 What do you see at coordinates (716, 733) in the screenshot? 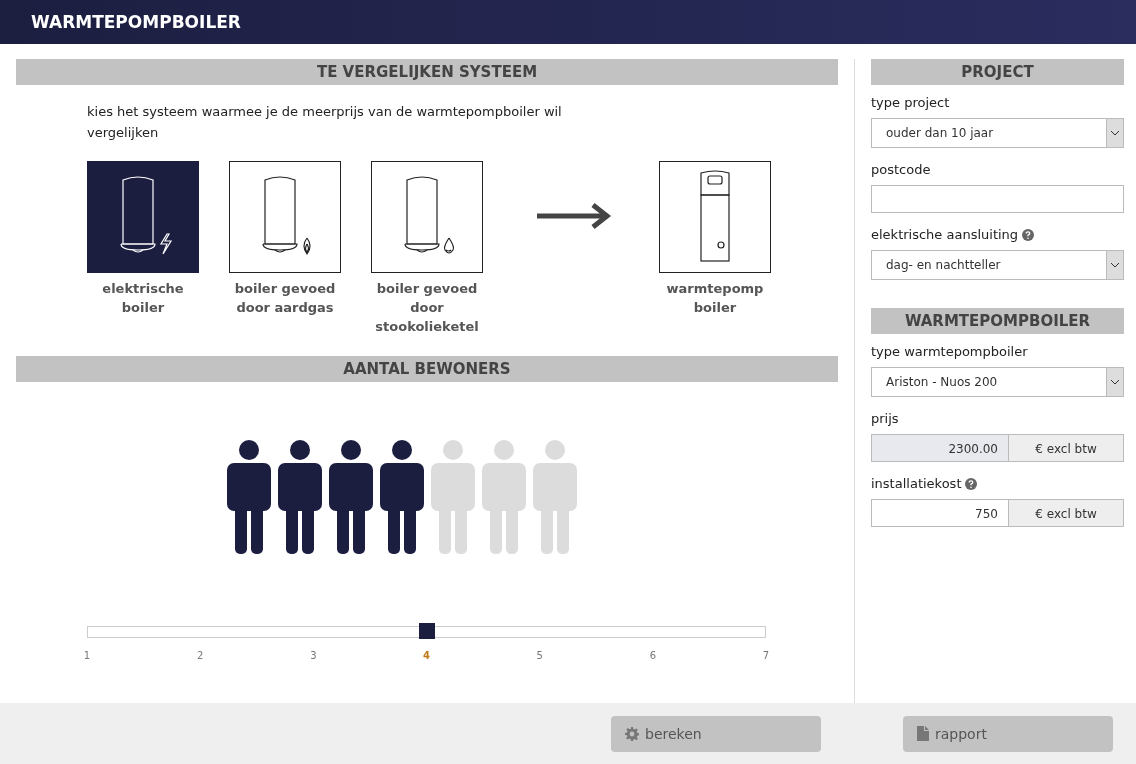
I see `action-button: bereken` at bounding box center [716, 733].